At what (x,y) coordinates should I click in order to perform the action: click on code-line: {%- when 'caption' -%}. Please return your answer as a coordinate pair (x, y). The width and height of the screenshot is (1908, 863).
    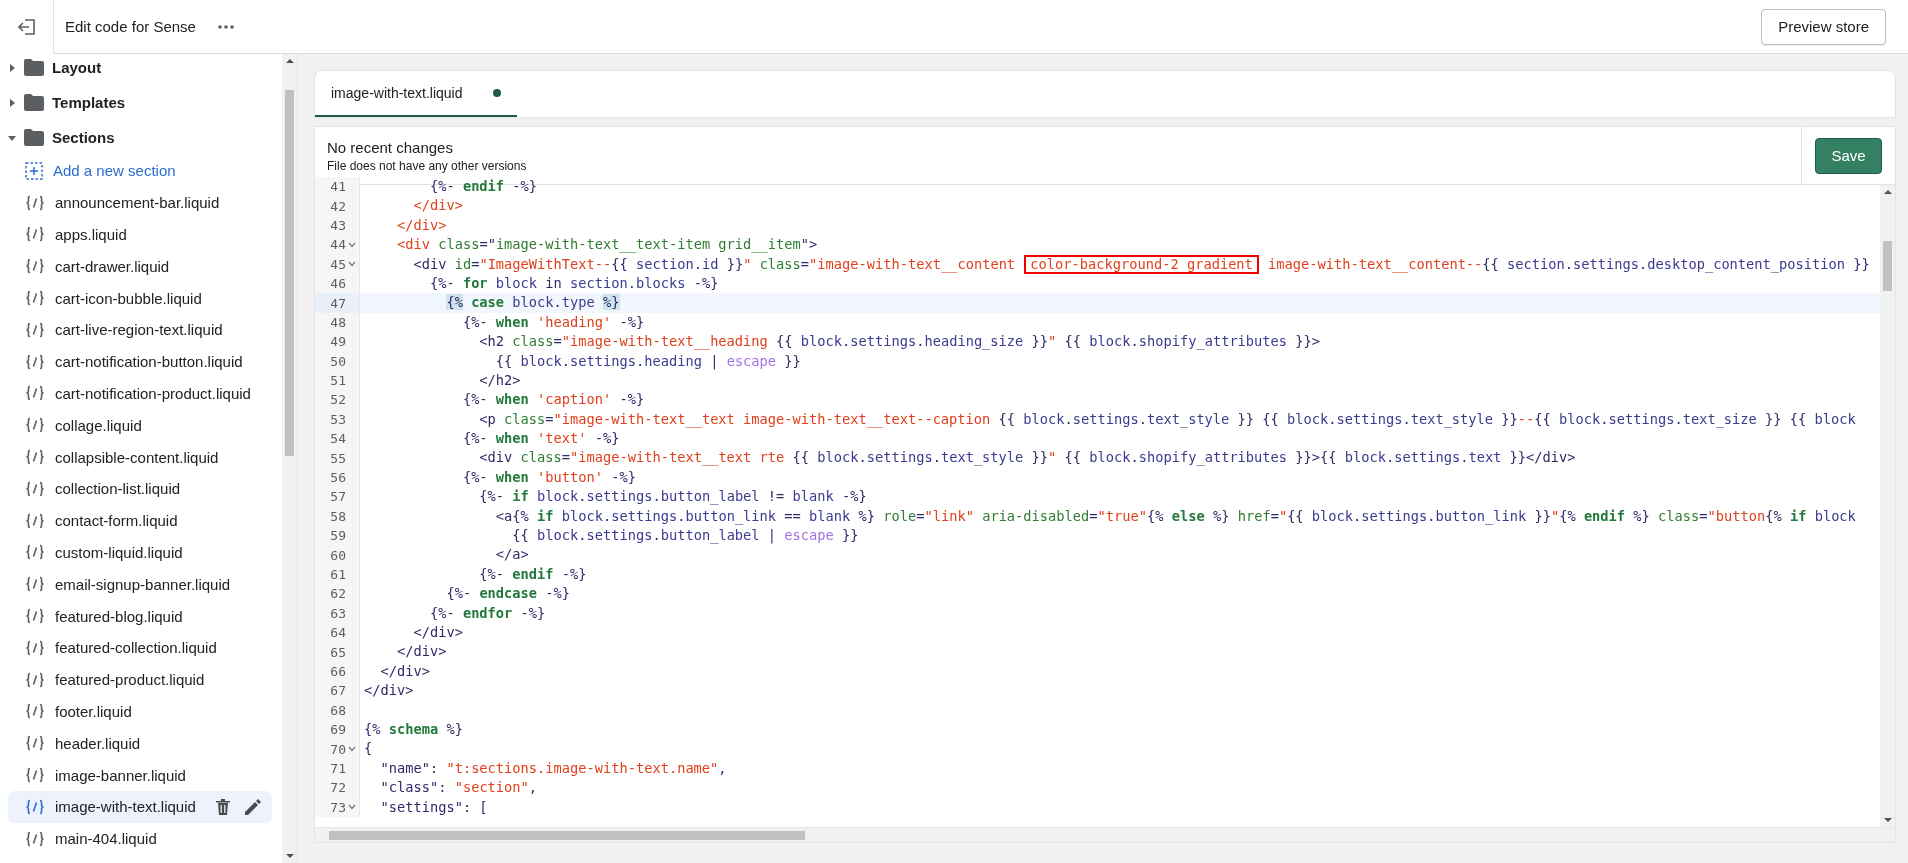
    Looking at the image, I should click on (553, 400).